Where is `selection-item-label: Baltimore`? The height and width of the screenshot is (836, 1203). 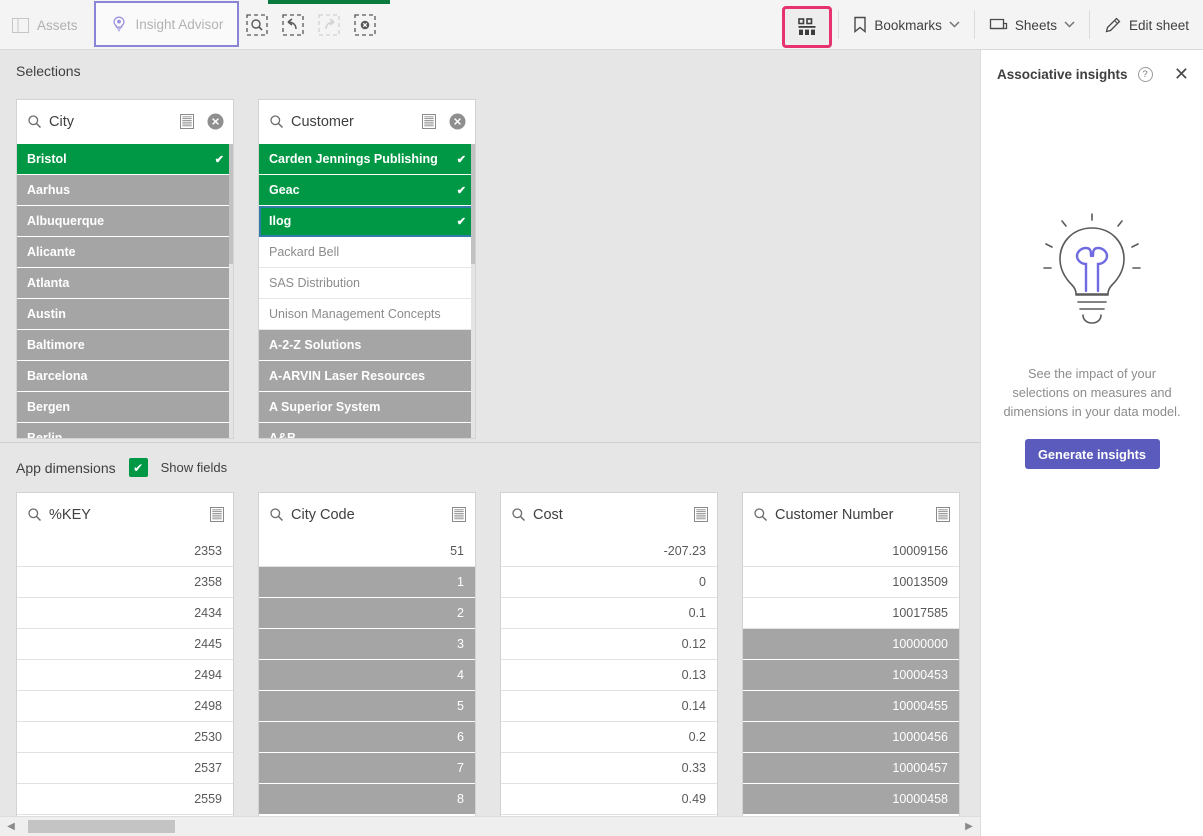 selection-item-label: Baltimore is located at coordinates (56, 345).